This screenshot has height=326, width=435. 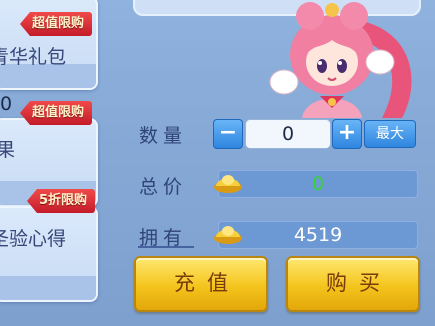 What do you see at coordinates (390, 134) in the screenshot?
I see `max-button: 最大` at bounding box center [390, 134].